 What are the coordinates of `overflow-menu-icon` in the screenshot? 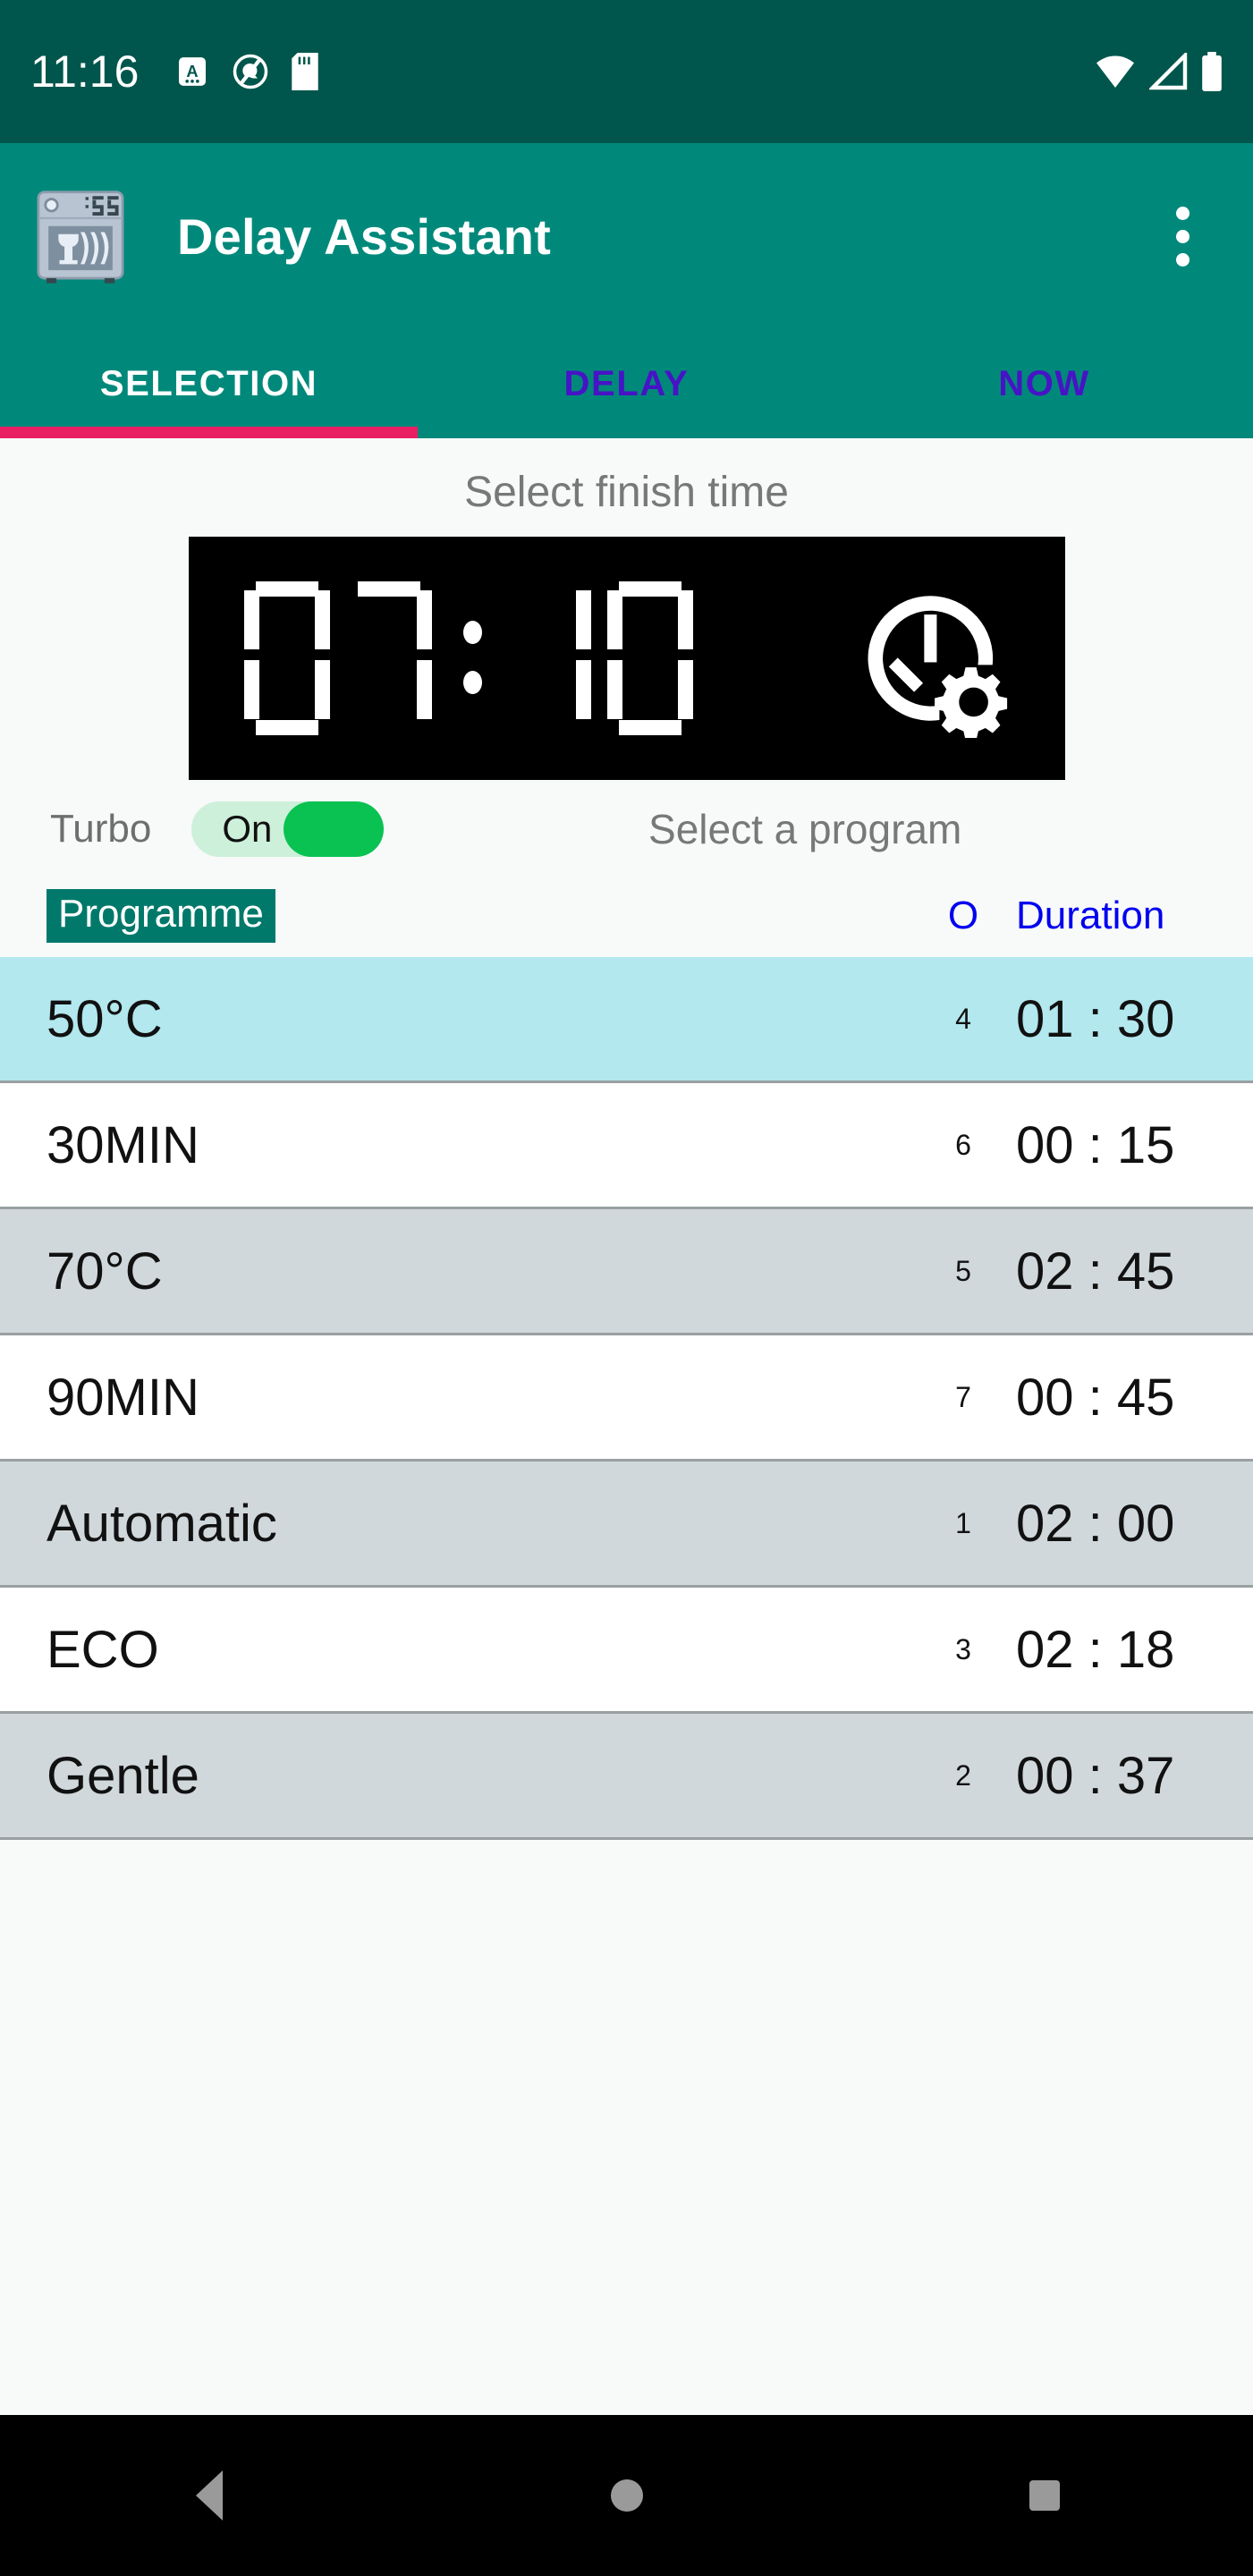 It's located at (1182, 236).